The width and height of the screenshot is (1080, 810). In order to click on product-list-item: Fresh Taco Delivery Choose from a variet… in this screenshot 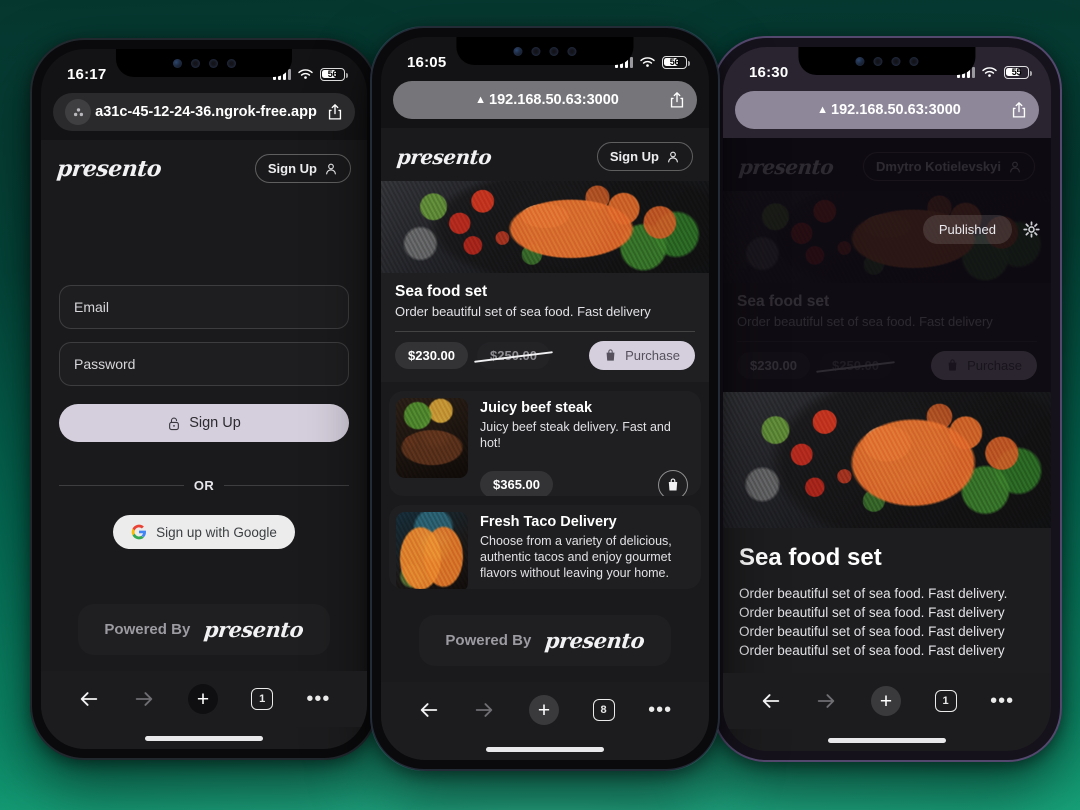, I will do `click(545, 547)`.